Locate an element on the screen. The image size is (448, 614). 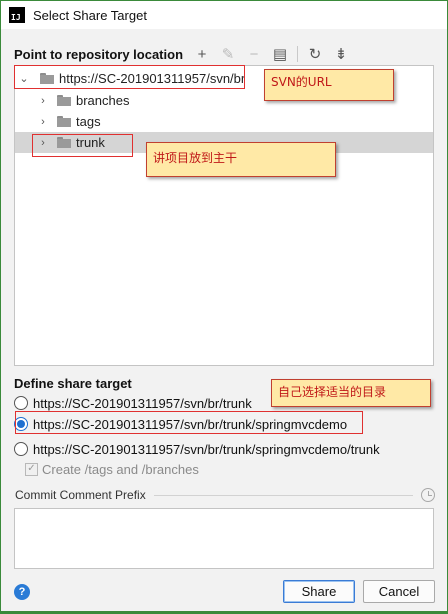
collapse-icon: ⇟ is located at coordinates (341, 54).